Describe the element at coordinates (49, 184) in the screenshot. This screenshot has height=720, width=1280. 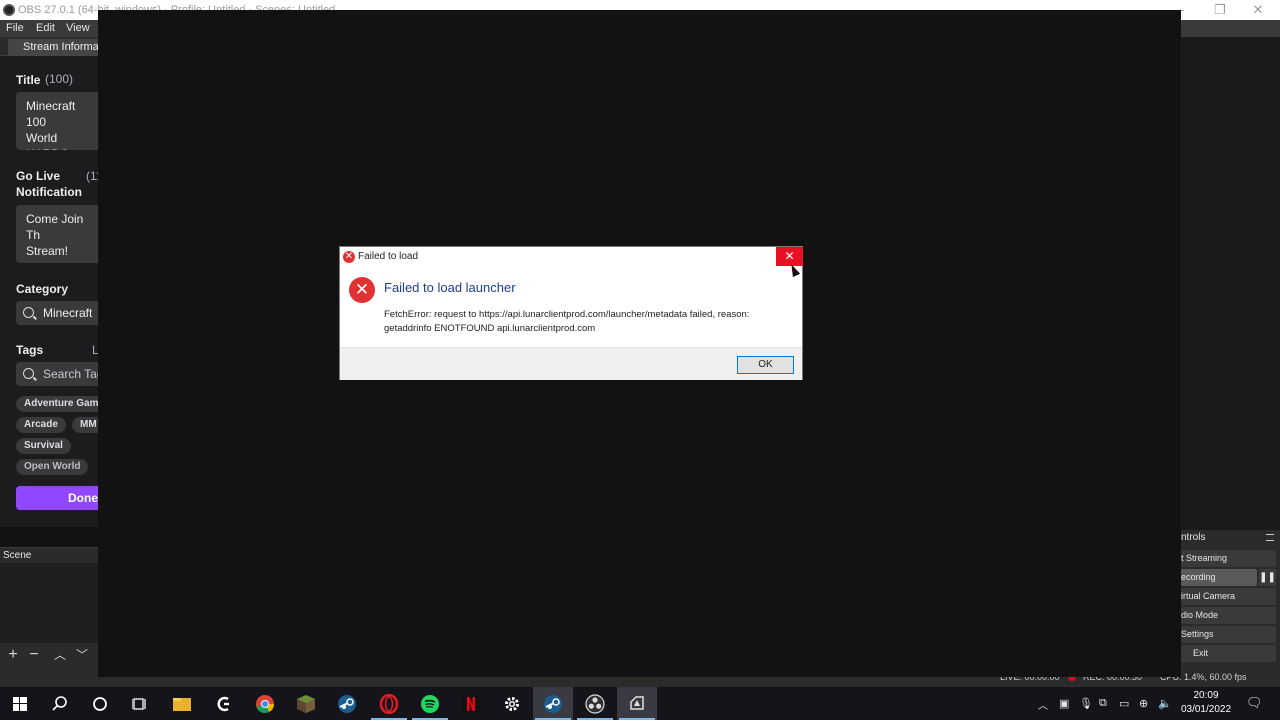
I see `go-live-label: Go Live Notification` at that location.